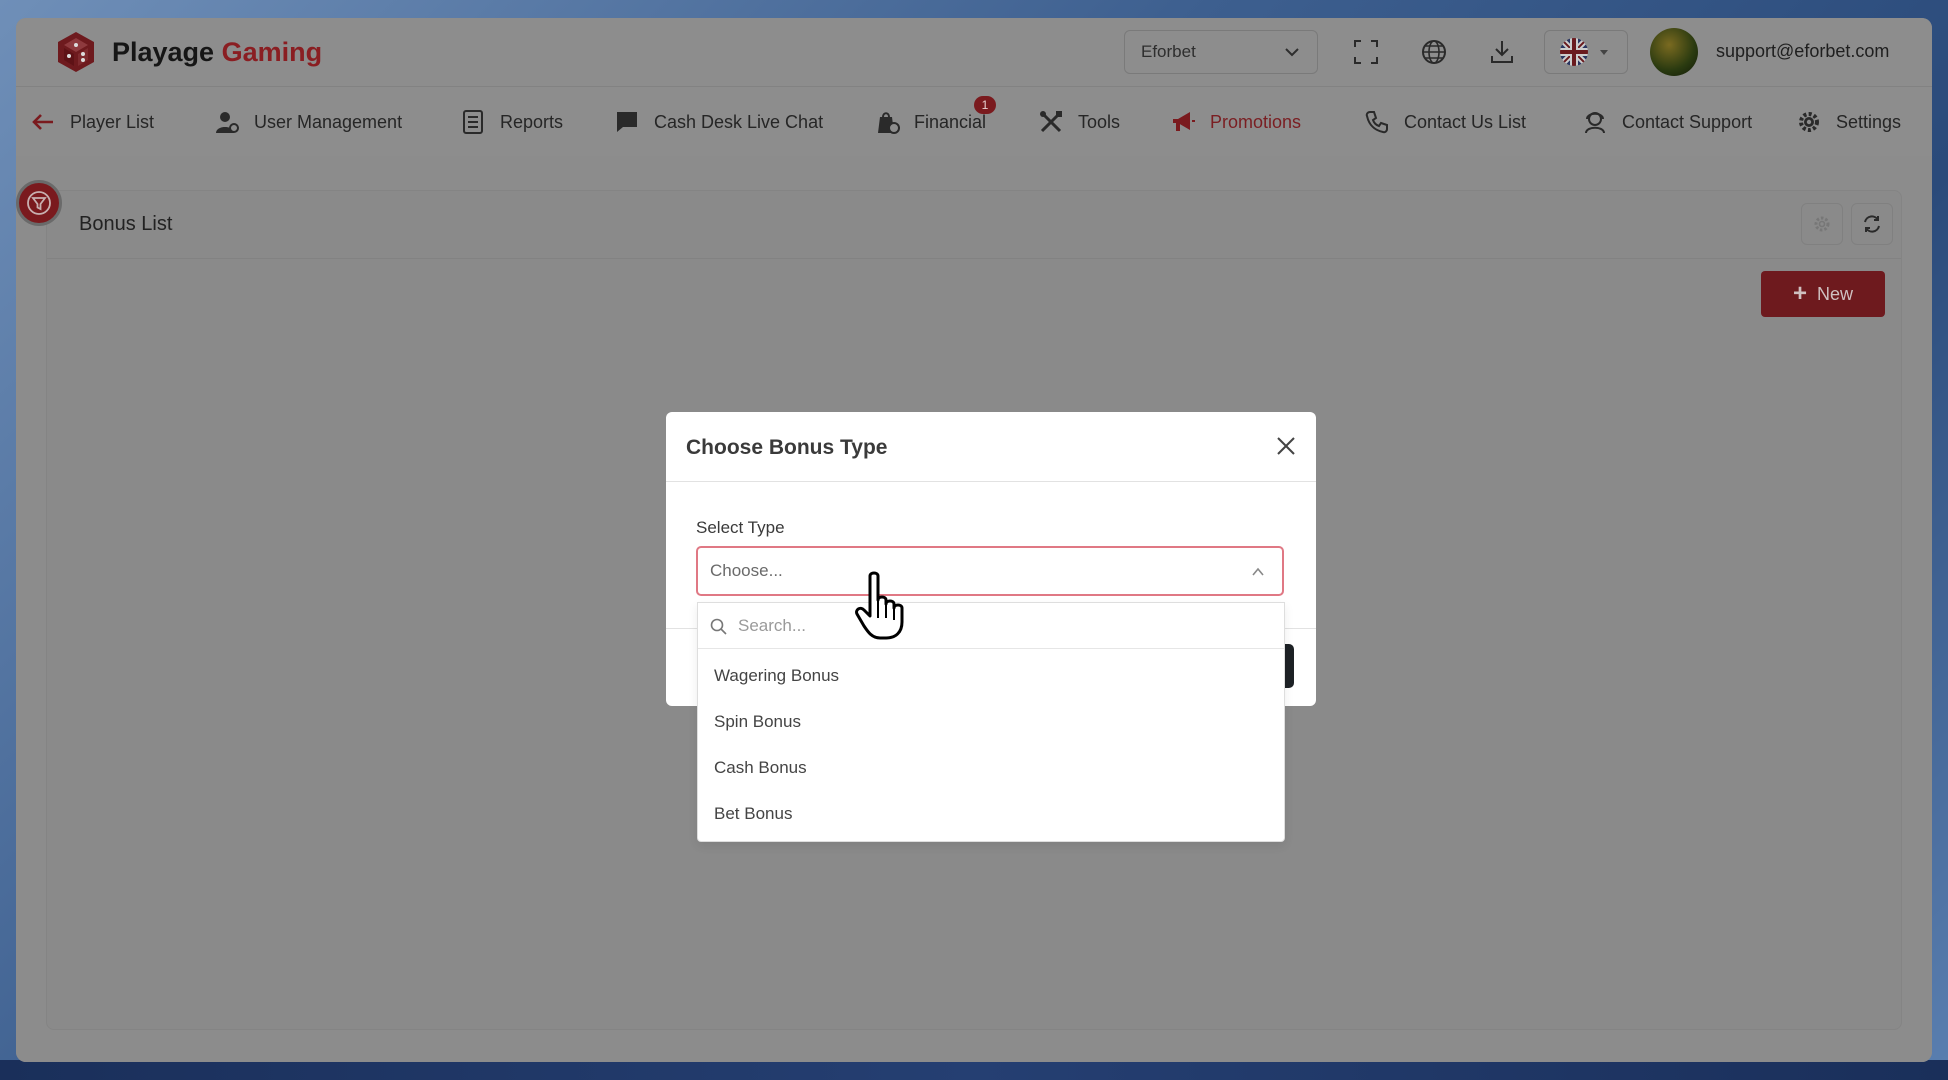 The image size is (1948, 1080). I want to click on site-selector: Eforbet, so click(1221, 52).